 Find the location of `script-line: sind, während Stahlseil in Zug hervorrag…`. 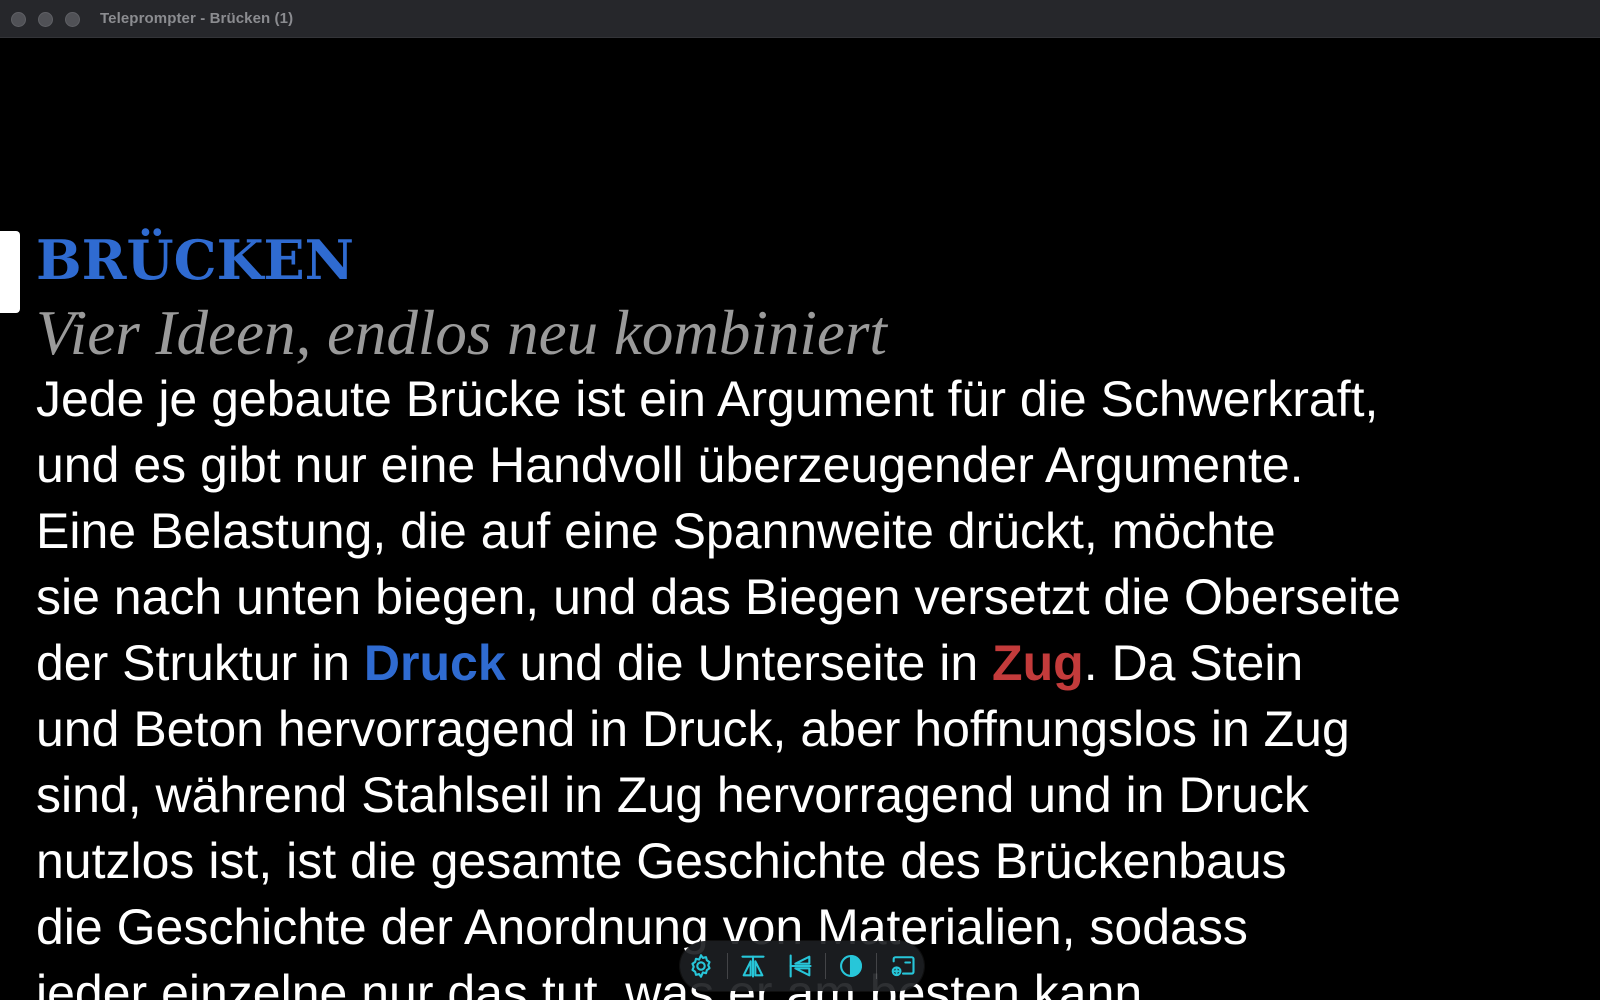

script-line: sind, während Stahlseil in Zug hervorrag… is located at coordinates (672, 795).